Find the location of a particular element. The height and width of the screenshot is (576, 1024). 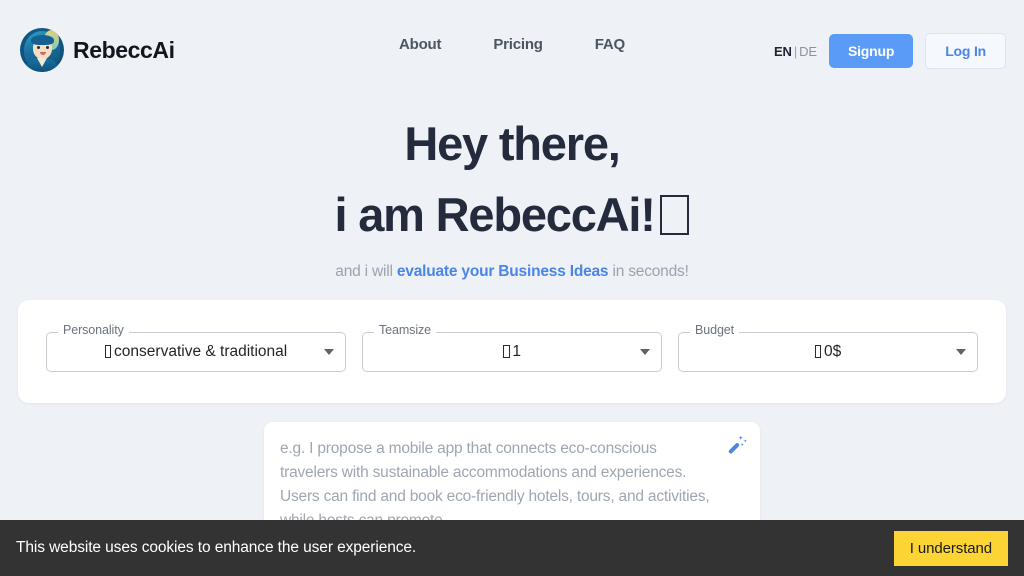

budget-field: Budget 0$ is located at coordinates (828, 347).